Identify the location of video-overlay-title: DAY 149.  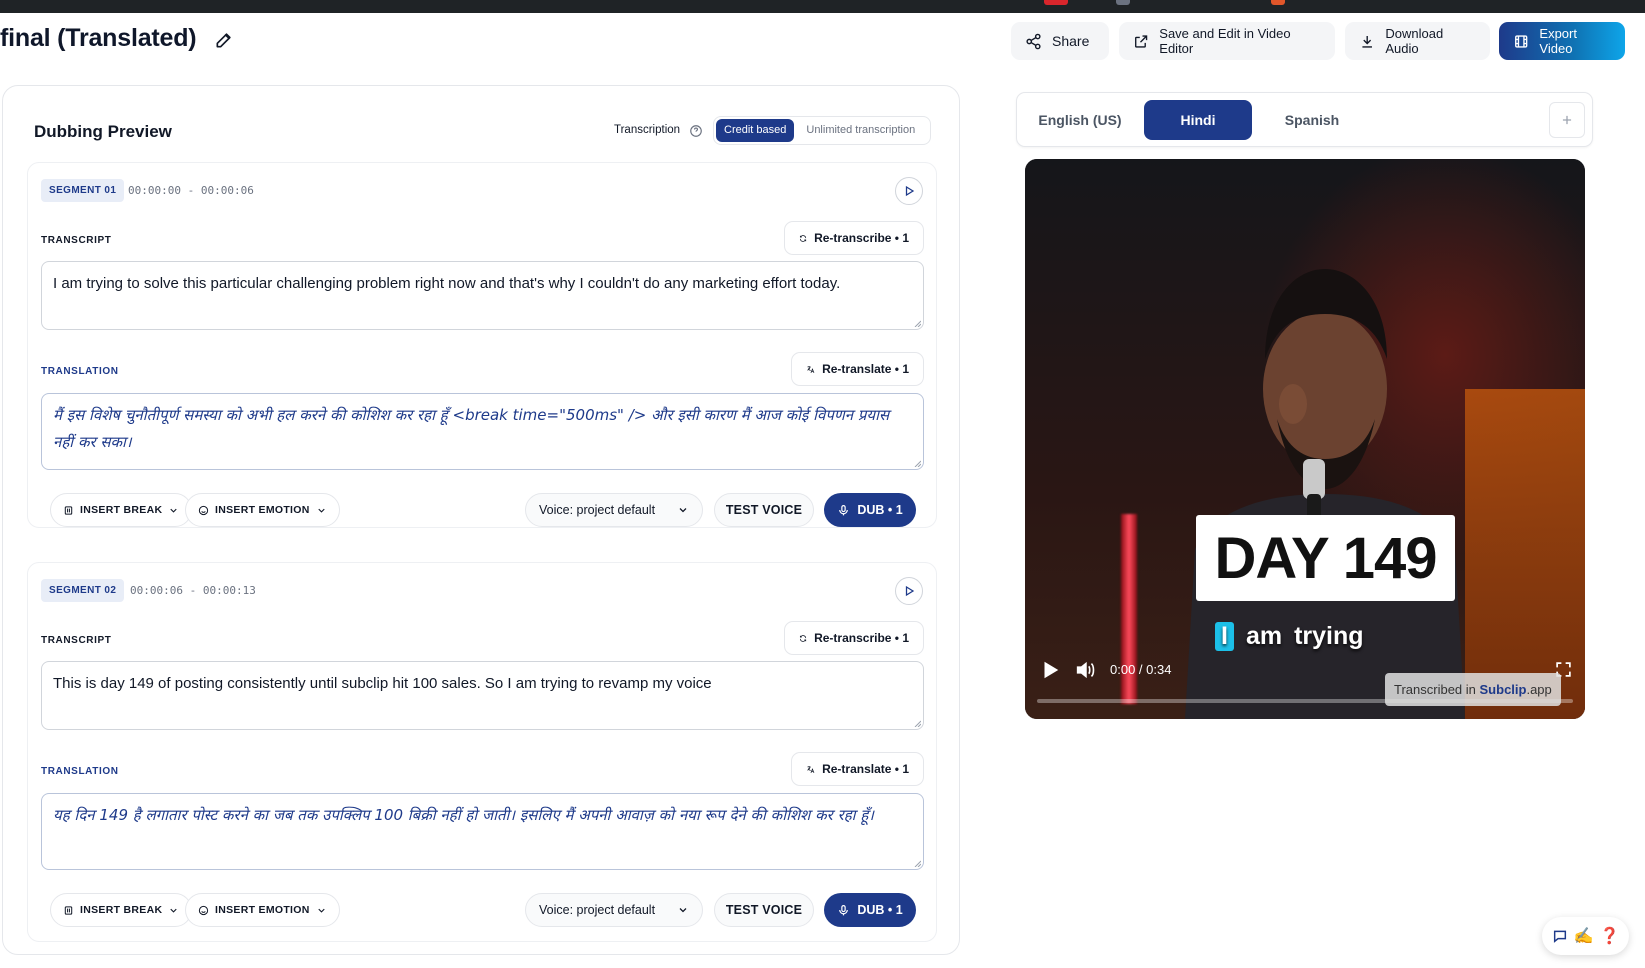
(1325, 558).